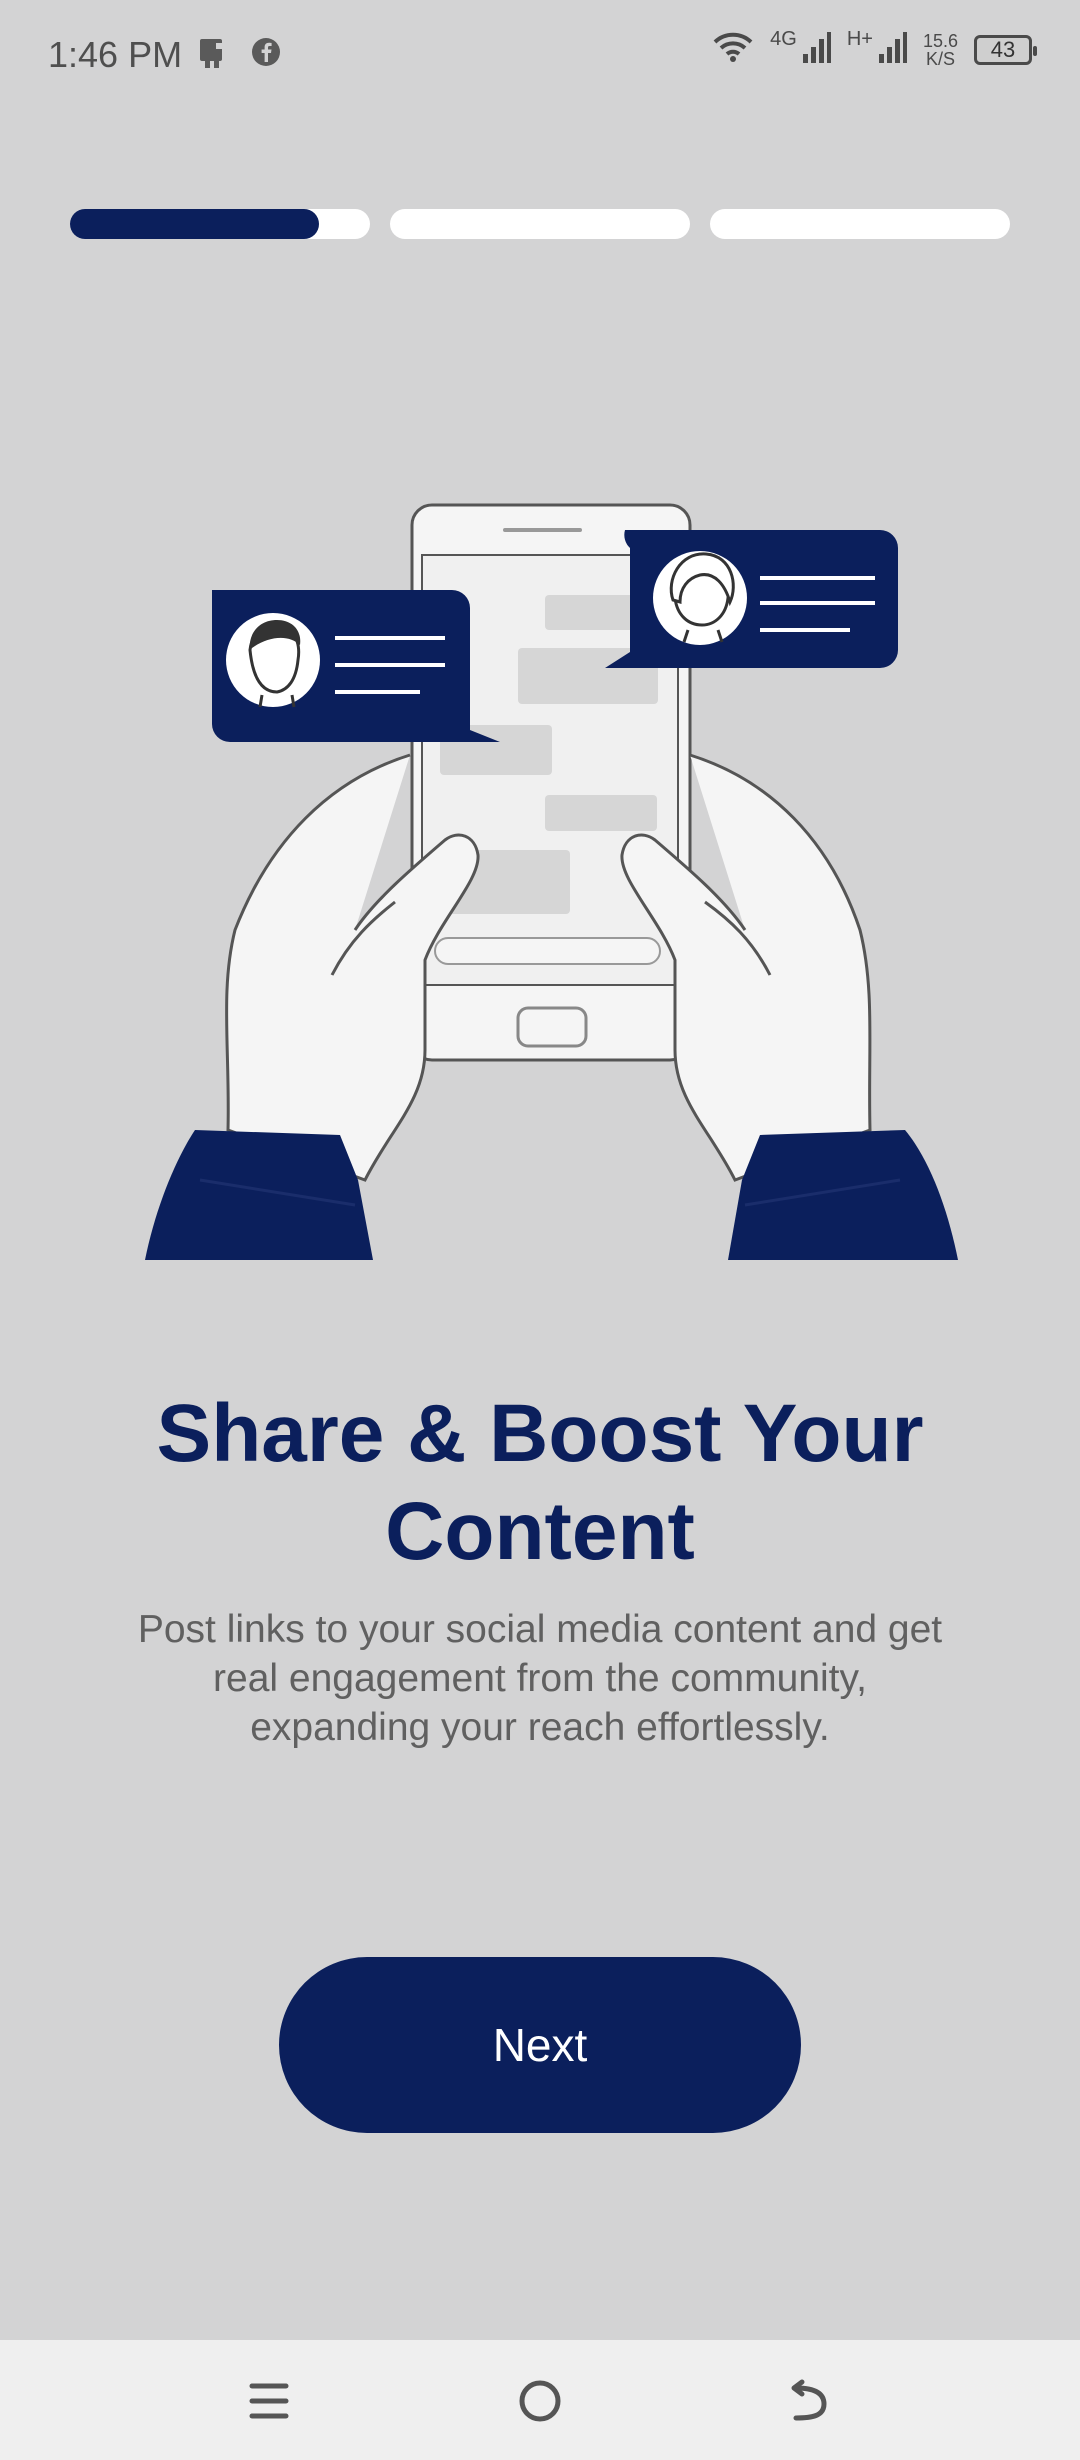 The height and width of the screenshot is (2460, 1080). What do you see at coordinates (1003, 49) in the screenshot?
I see `battery-level: 43` at bounding box center [1003, 49].